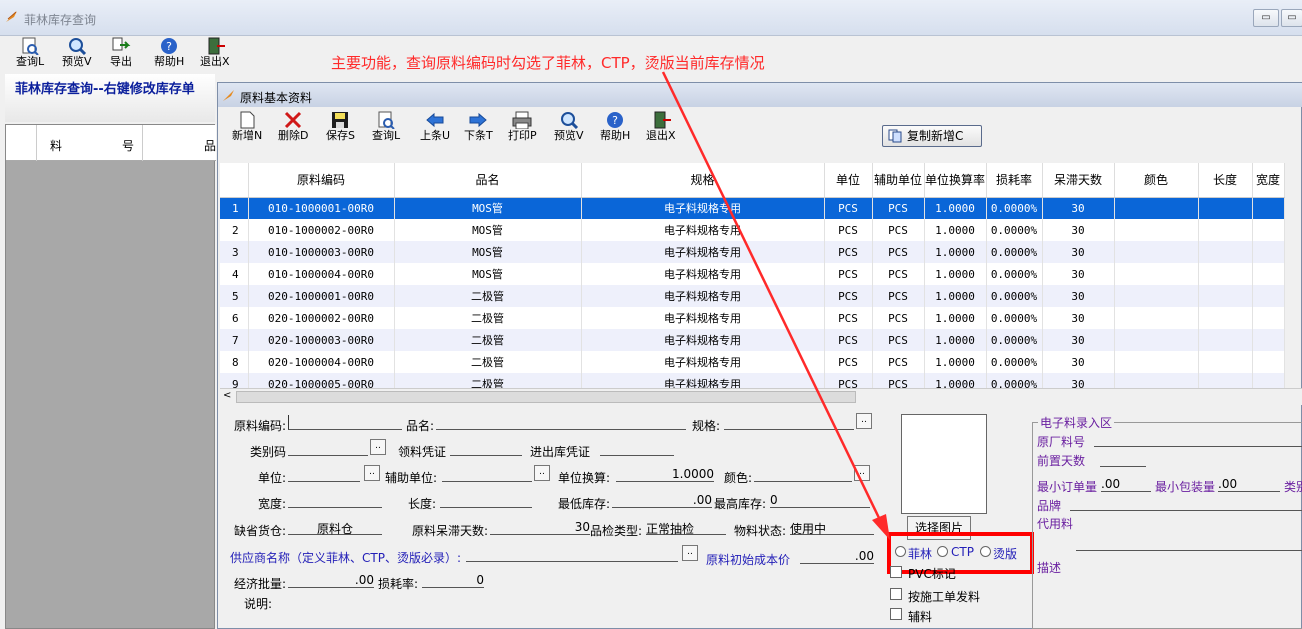 The image size is (1302, 629). I want to click on inner_toolbar-button-0: 新增N, so click(247, 127).